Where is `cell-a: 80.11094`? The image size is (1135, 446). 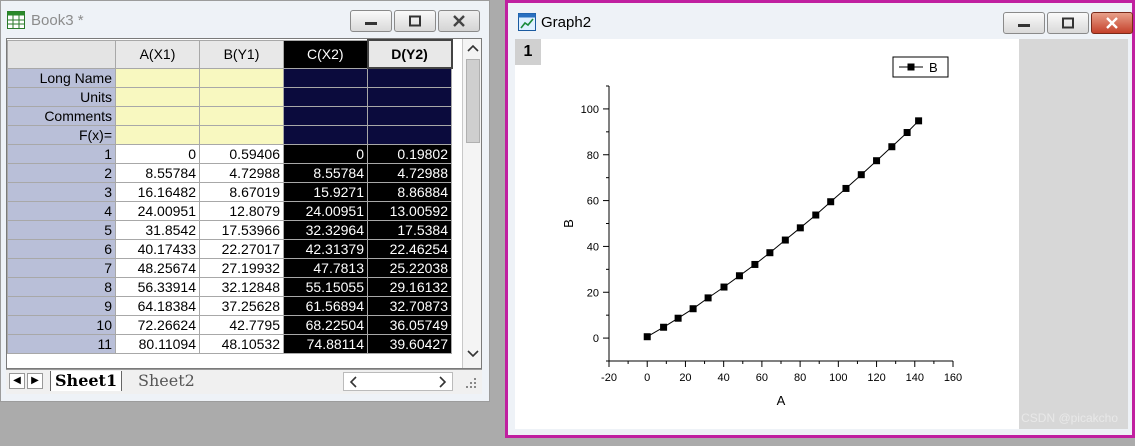 cell-a: 80.11094 is located at coordinates (157, 343).